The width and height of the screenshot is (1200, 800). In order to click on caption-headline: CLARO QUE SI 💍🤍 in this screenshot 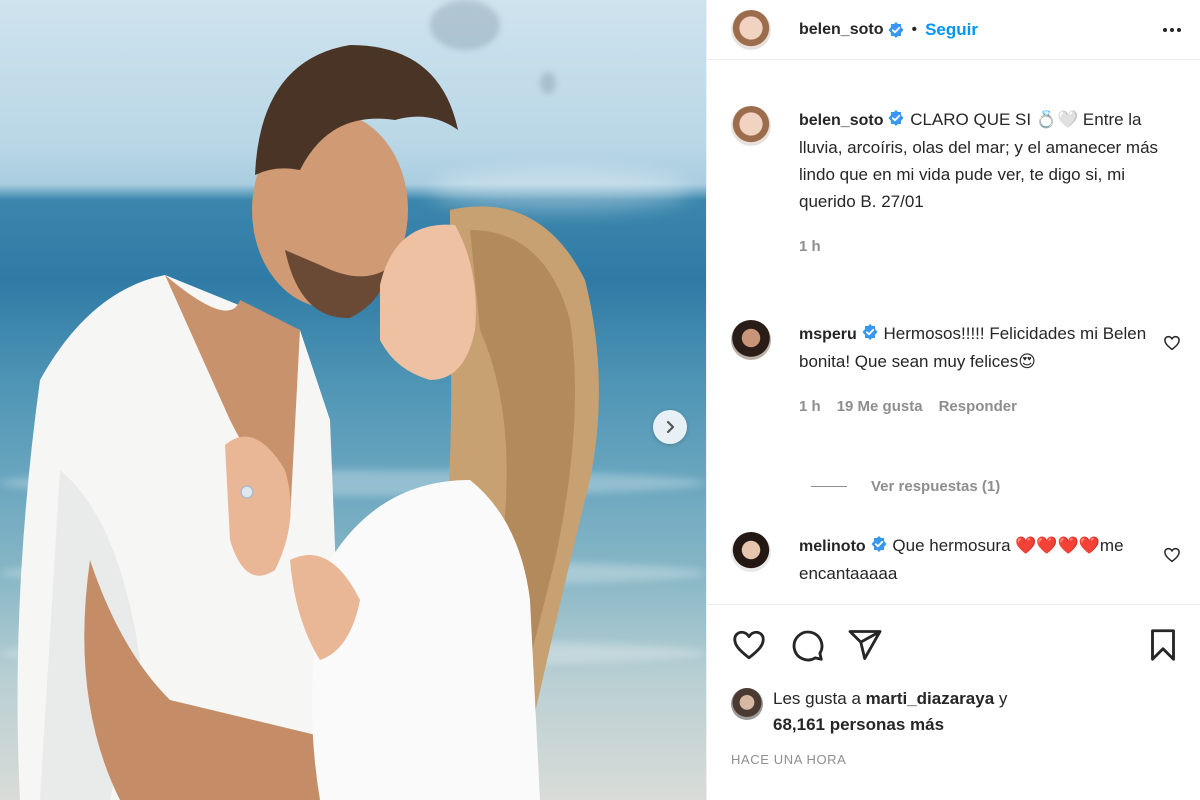, I will do `click(994, 119)`.